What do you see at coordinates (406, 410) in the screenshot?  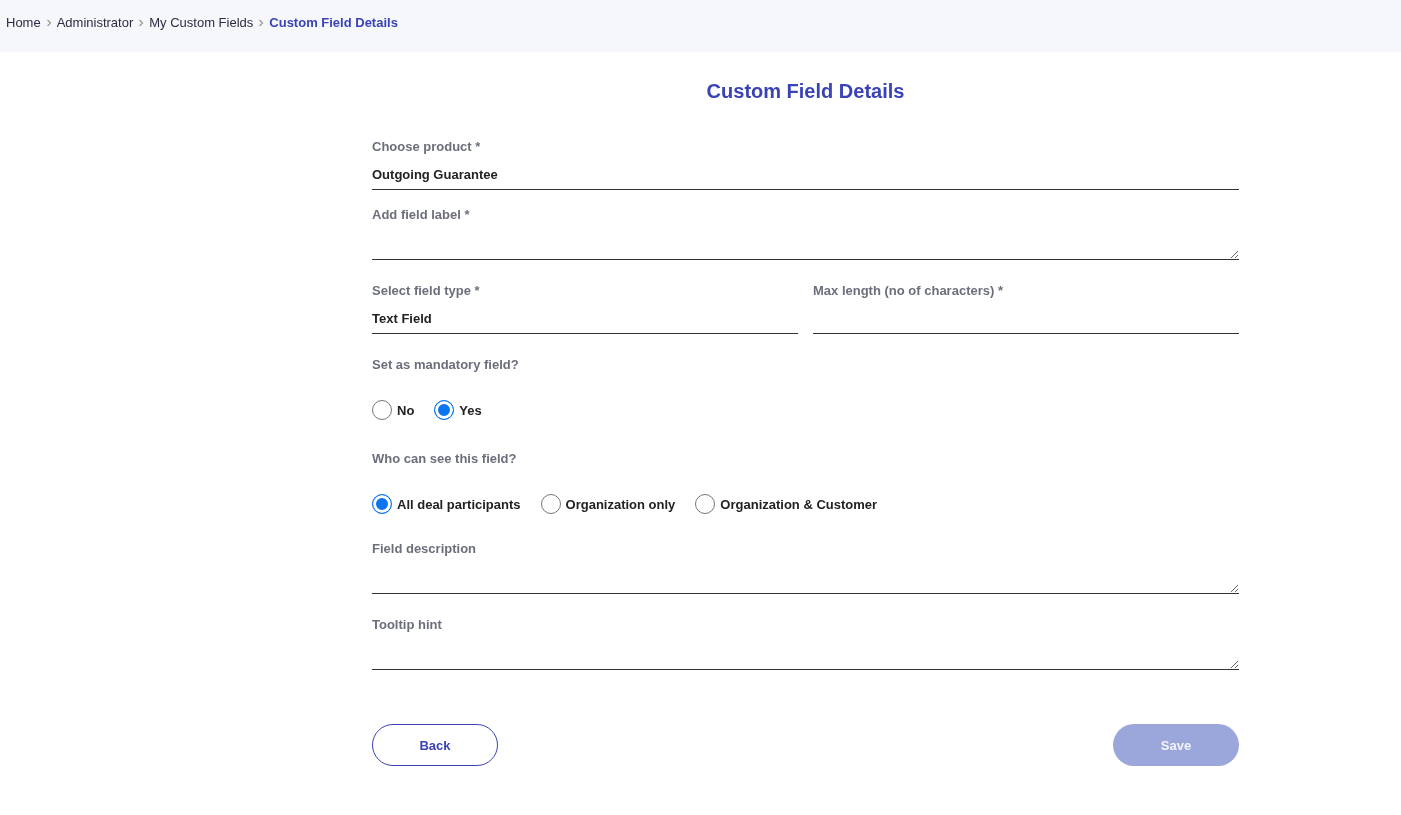 I see `radio-label: No` at bounding box center [406, 410].